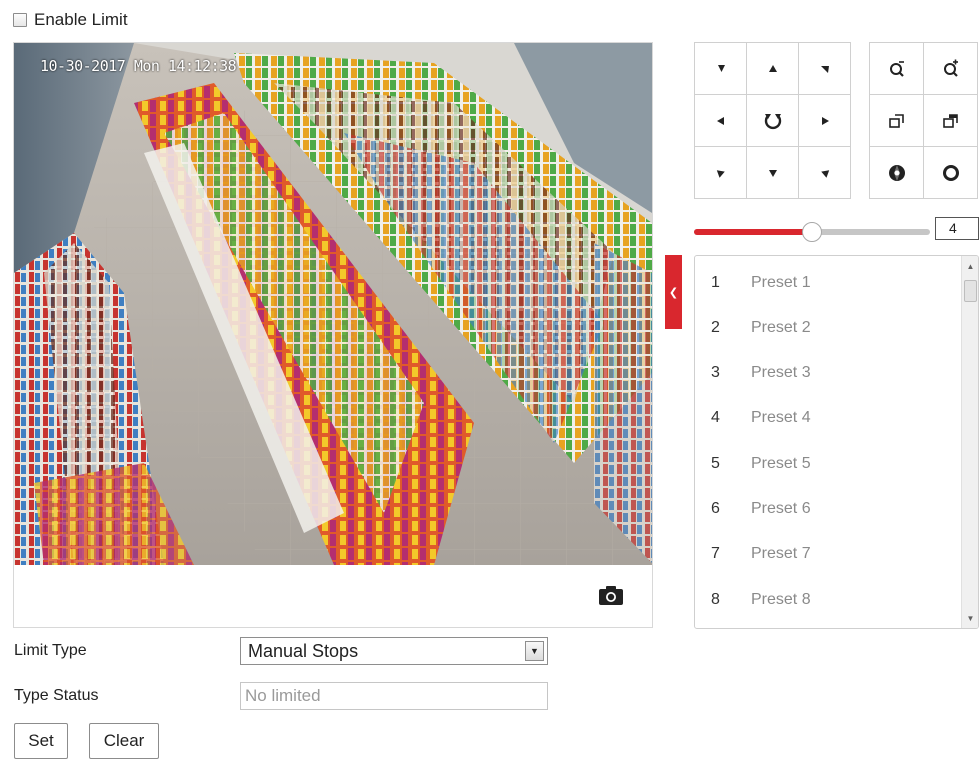 This screenshot has height=762, width=979. What do you see at coordinates (715, 373) in the screenshot?
I see `preset-number: 3` at bounding box center [715, 373].